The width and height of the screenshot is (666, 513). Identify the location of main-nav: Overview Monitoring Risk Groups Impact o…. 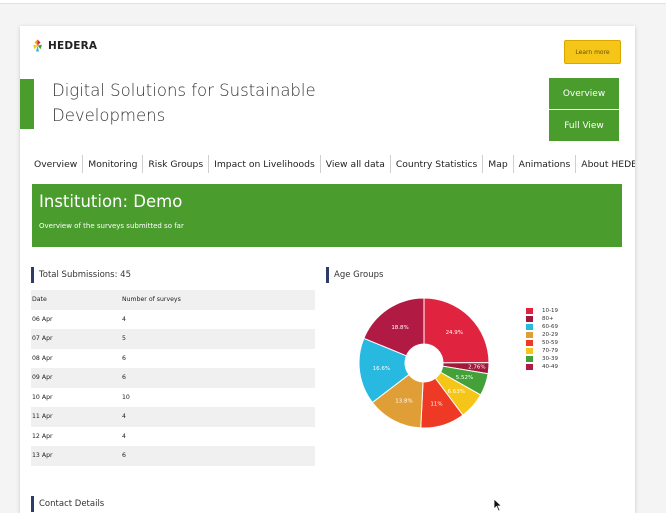
(332, 164).